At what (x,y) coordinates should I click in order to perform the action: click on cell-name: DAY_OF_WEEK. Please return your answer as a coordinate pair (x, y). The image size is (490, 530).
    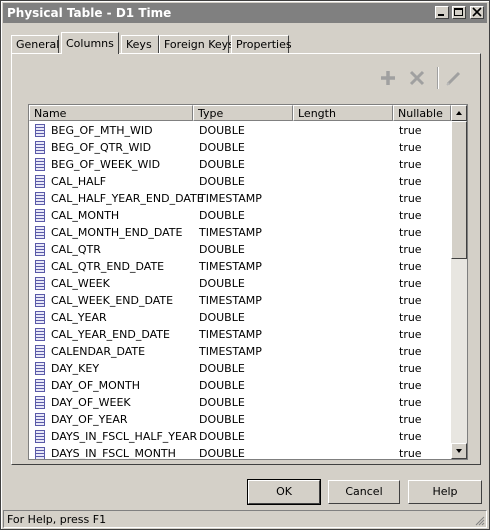
    Looking at the image, I should click on (91, 402).